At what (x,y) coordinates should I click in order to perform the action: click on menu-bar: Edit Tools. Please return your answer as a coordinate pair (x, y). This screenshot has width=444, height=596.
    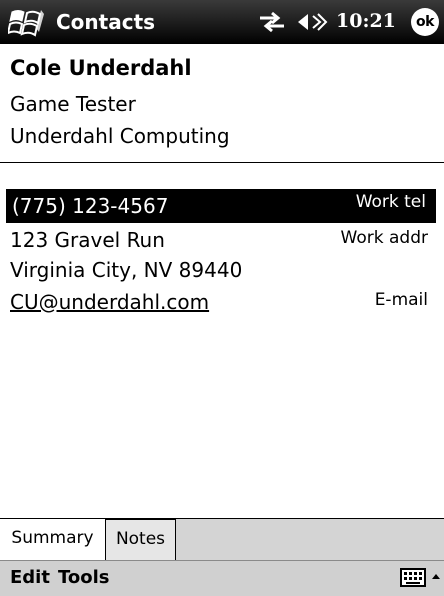
    Looking at the image, I should click on (222, 578).